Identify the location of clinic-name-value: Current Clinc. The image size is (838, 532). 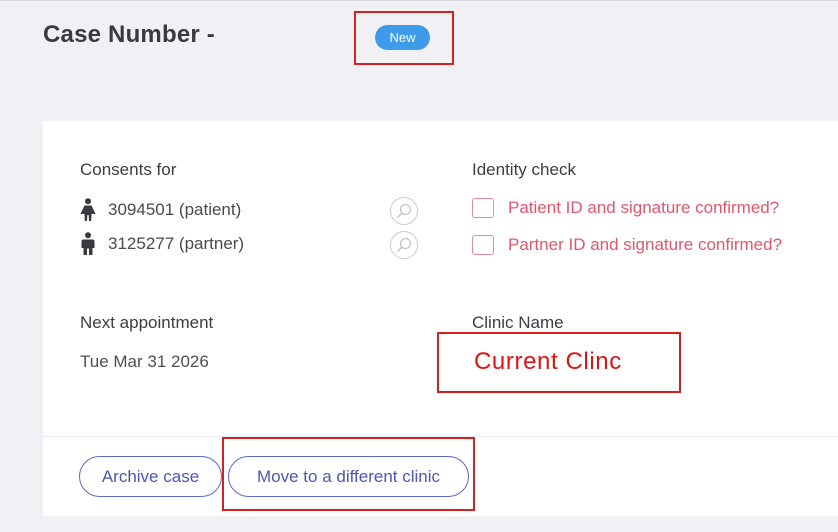
(548, 361).